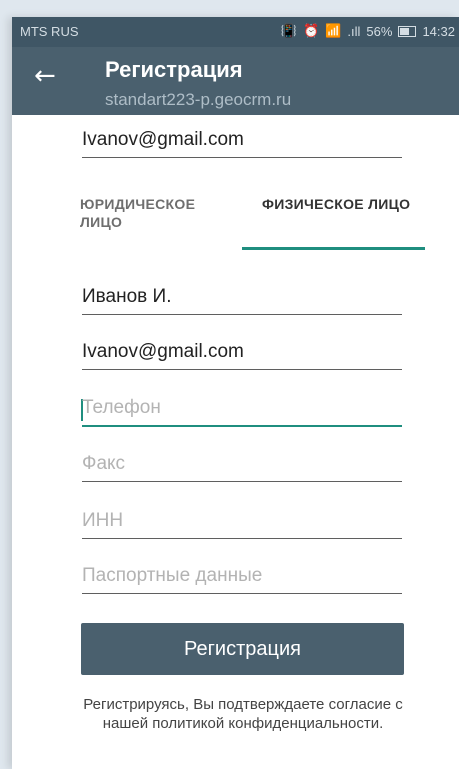 The width and height of the screenshot is (459, 769). Describe the element at coordinates (342, 204) in the screenshot. I see `tab-individual: ФИЗИЧЕСКОЕ ЛИЦО` at that location.